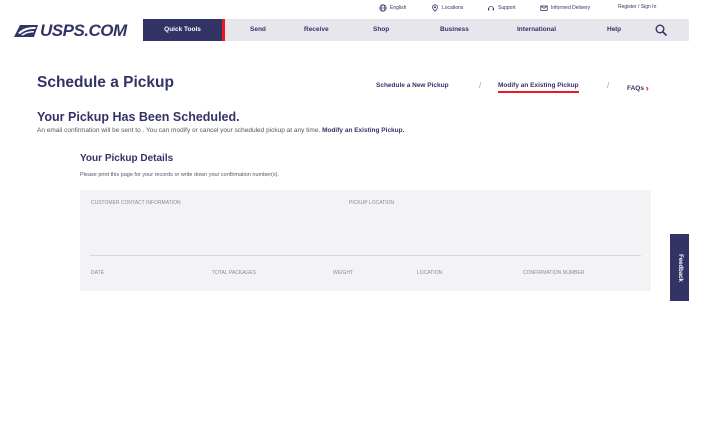 The image size is (720, 437). I want to click on chevron-right-icon: ›, so click(647, 88).